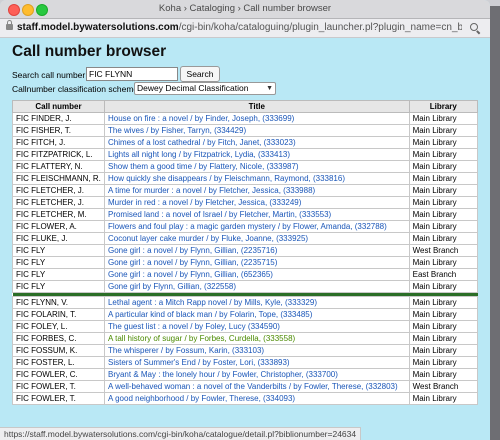 This screenshot has width=500, height=440. I want to click on page-title: Call number browser, so click(89, 51).